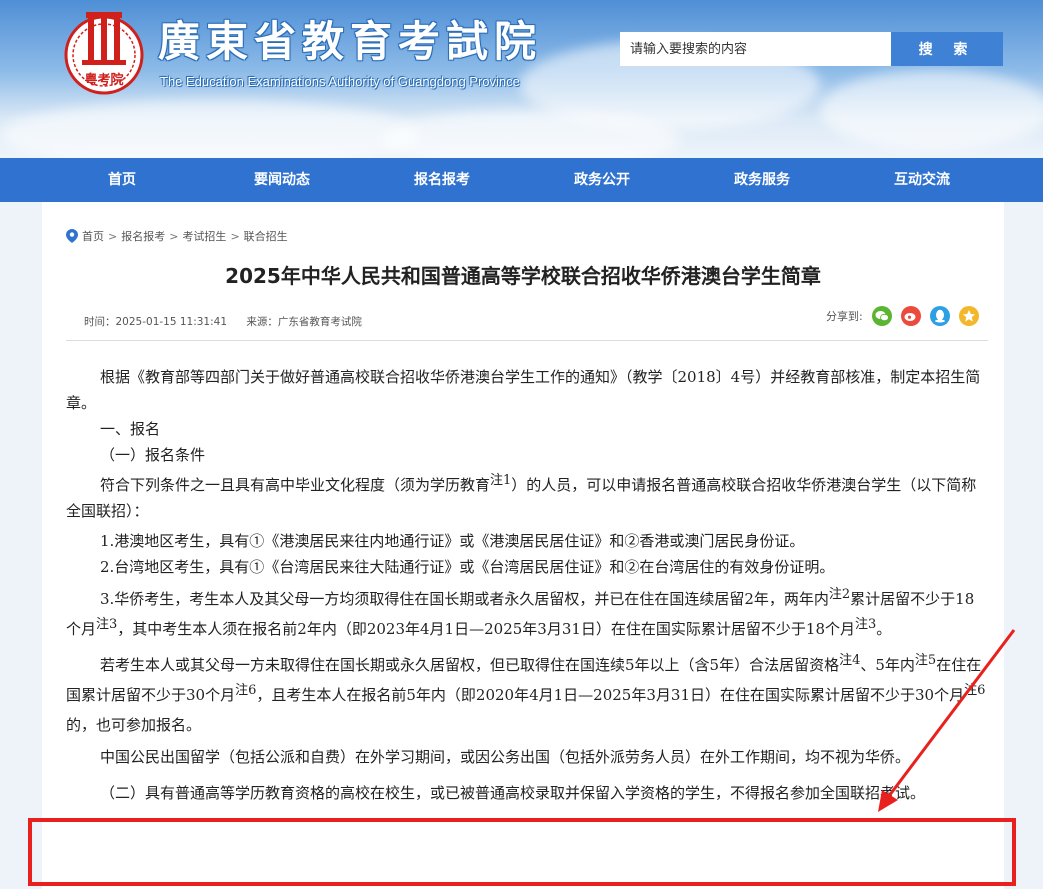  What do you see at coordinates (839, 594) in the screenshot?
I see `footnote-ref: 注2` at bounding box center [839, 594].